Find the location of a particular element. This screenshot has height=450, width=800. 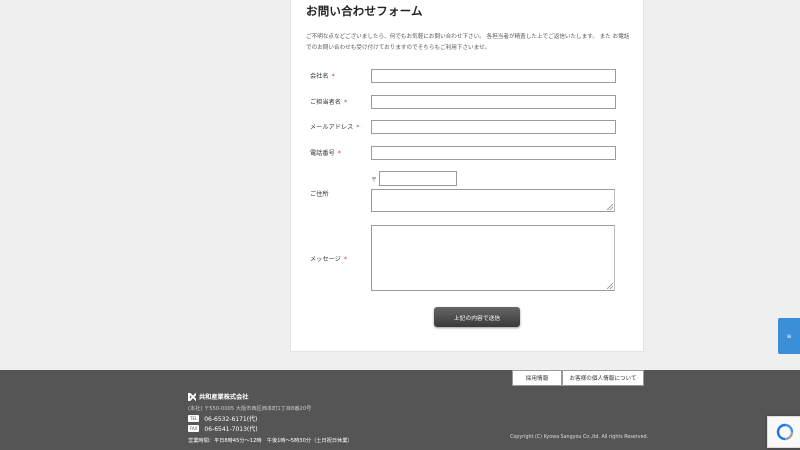

footer-company: 共和産業株式会社 is located at coordinates (218, 396).